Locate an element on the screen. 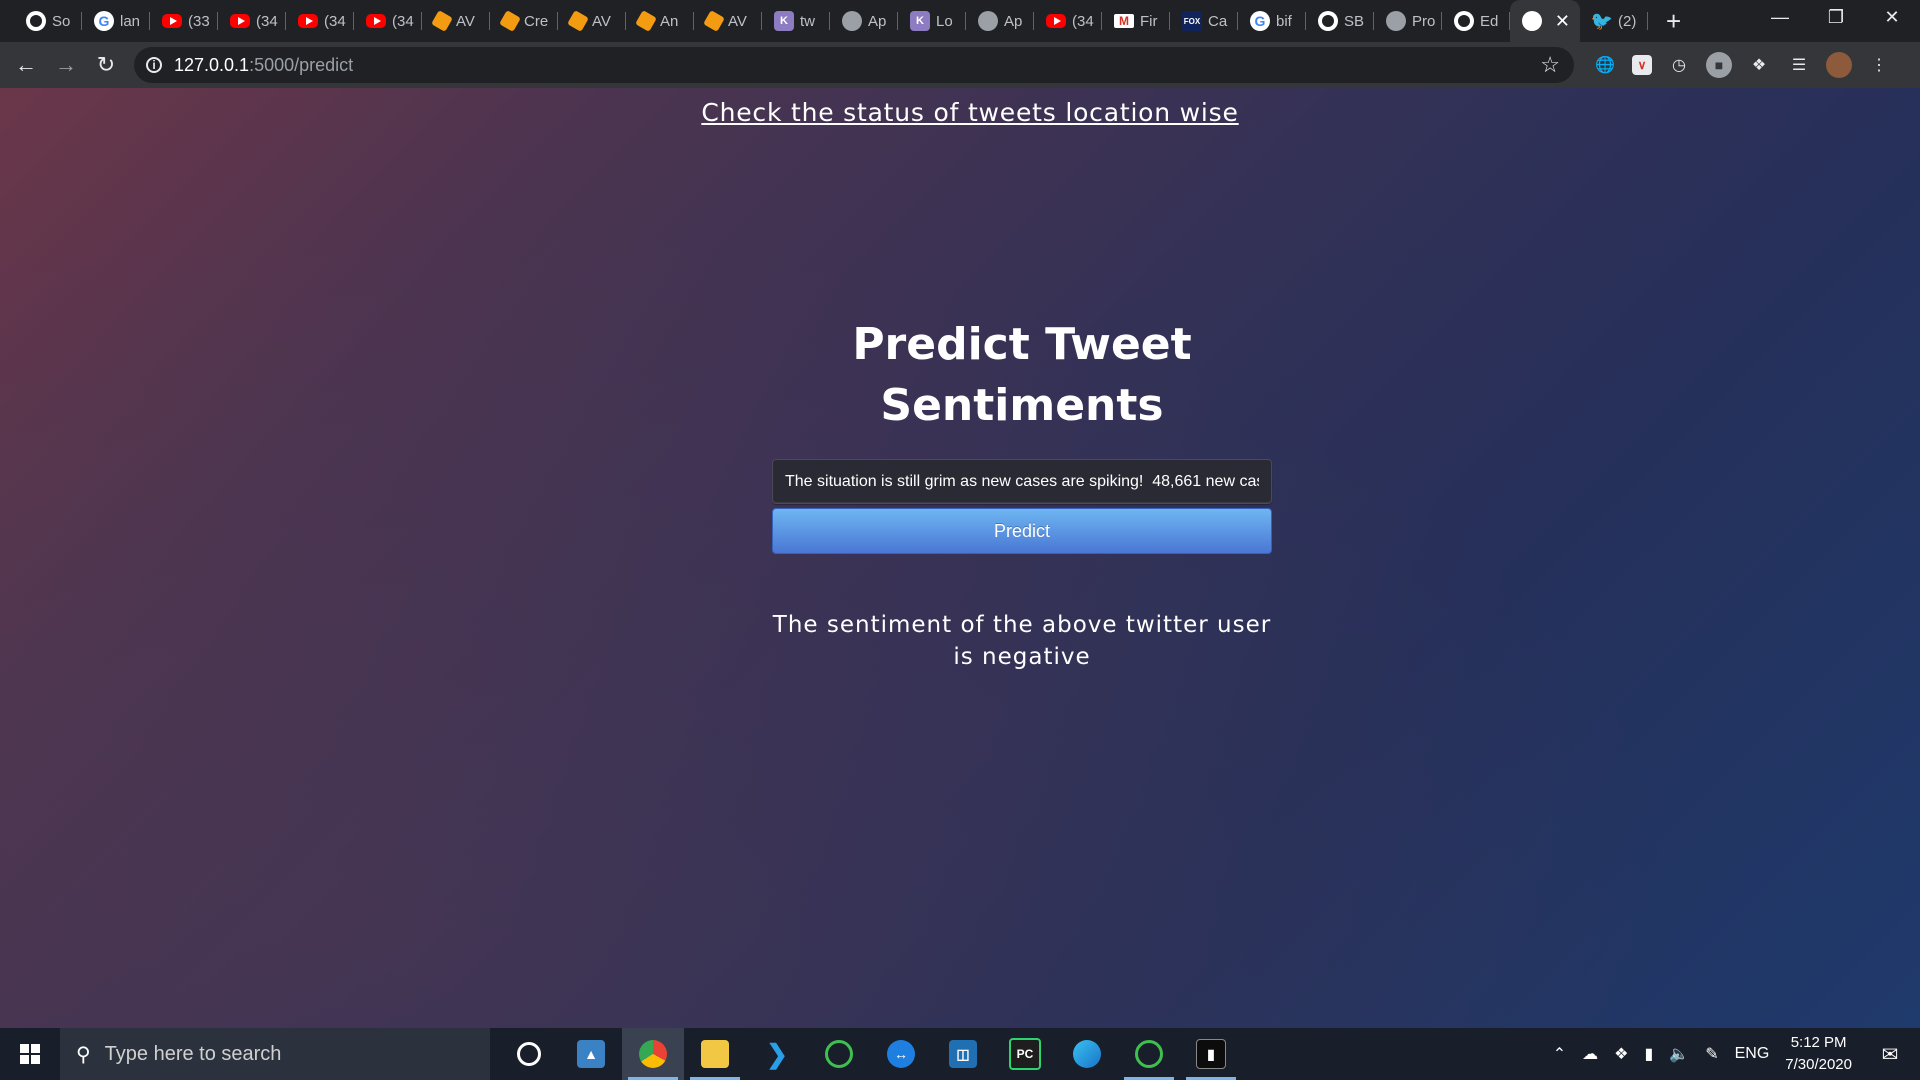  location-status-link: Check the status of tweets location wise is located at coordinates (960, 112).